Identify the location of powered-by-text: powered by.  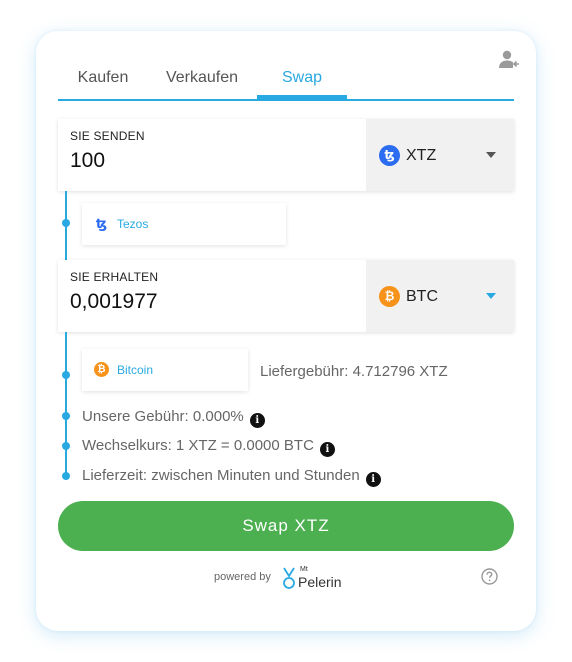
(242, 577).